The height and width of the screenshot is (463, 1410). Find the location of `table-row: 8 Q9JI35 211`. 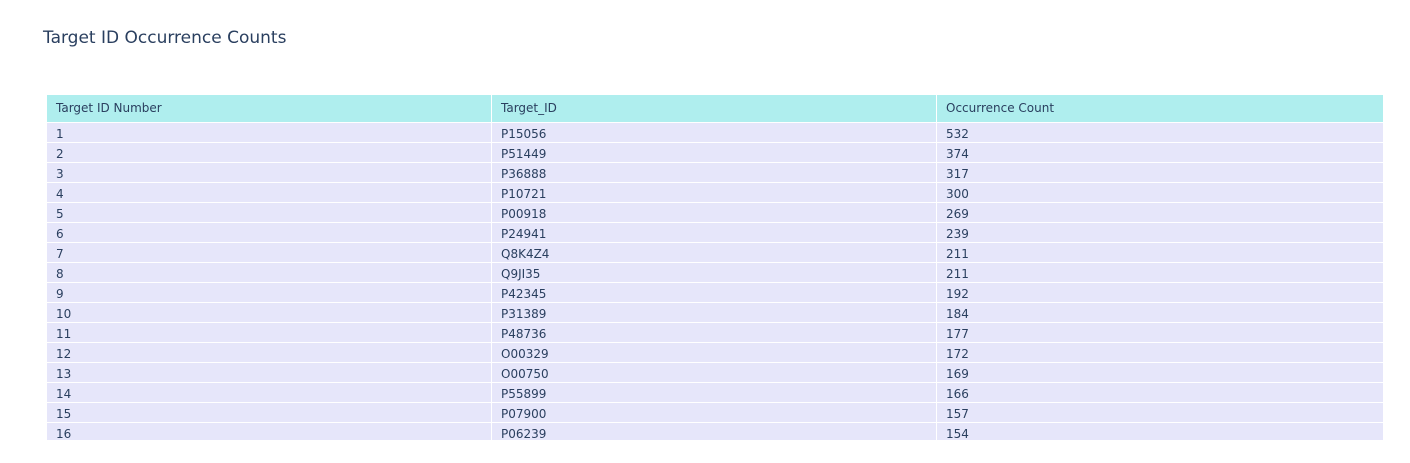

table-row: 8 Q9JI35 211 is located at coordinates (715, 273).